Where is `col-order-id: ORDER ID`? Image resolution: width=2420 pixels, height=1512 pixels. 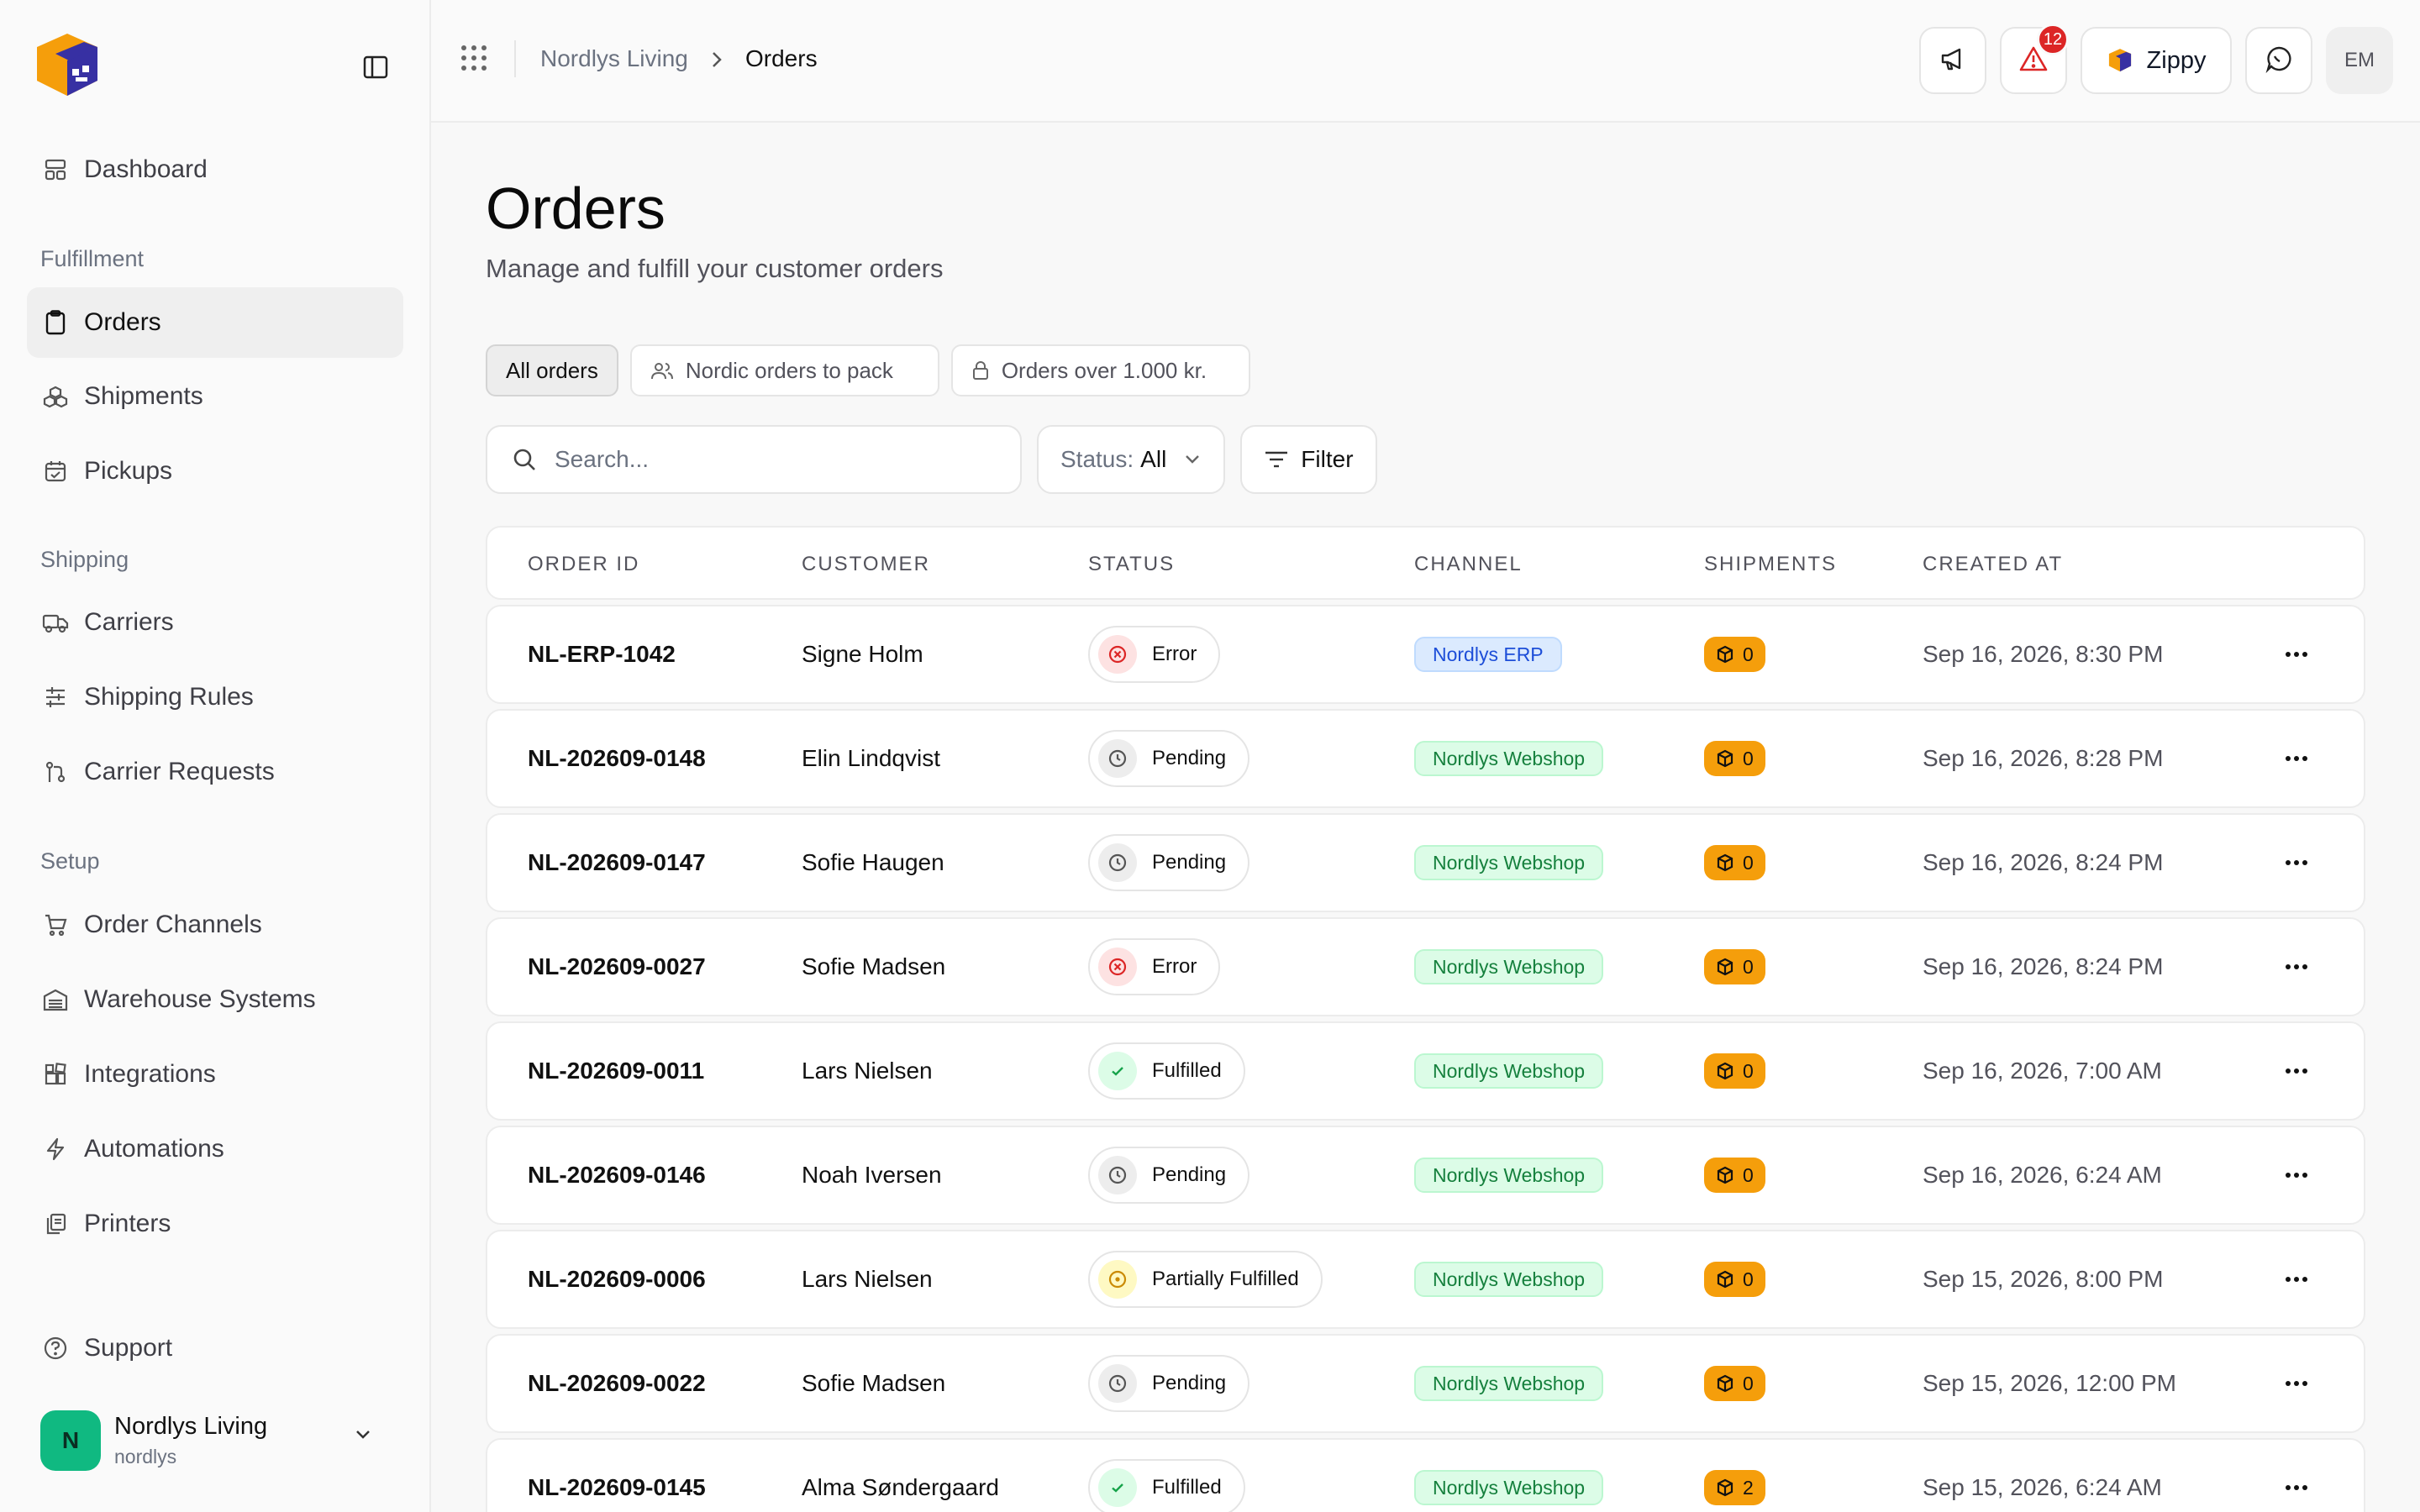
col-order-id: ORDER ID is located at coordinates (583, 564).